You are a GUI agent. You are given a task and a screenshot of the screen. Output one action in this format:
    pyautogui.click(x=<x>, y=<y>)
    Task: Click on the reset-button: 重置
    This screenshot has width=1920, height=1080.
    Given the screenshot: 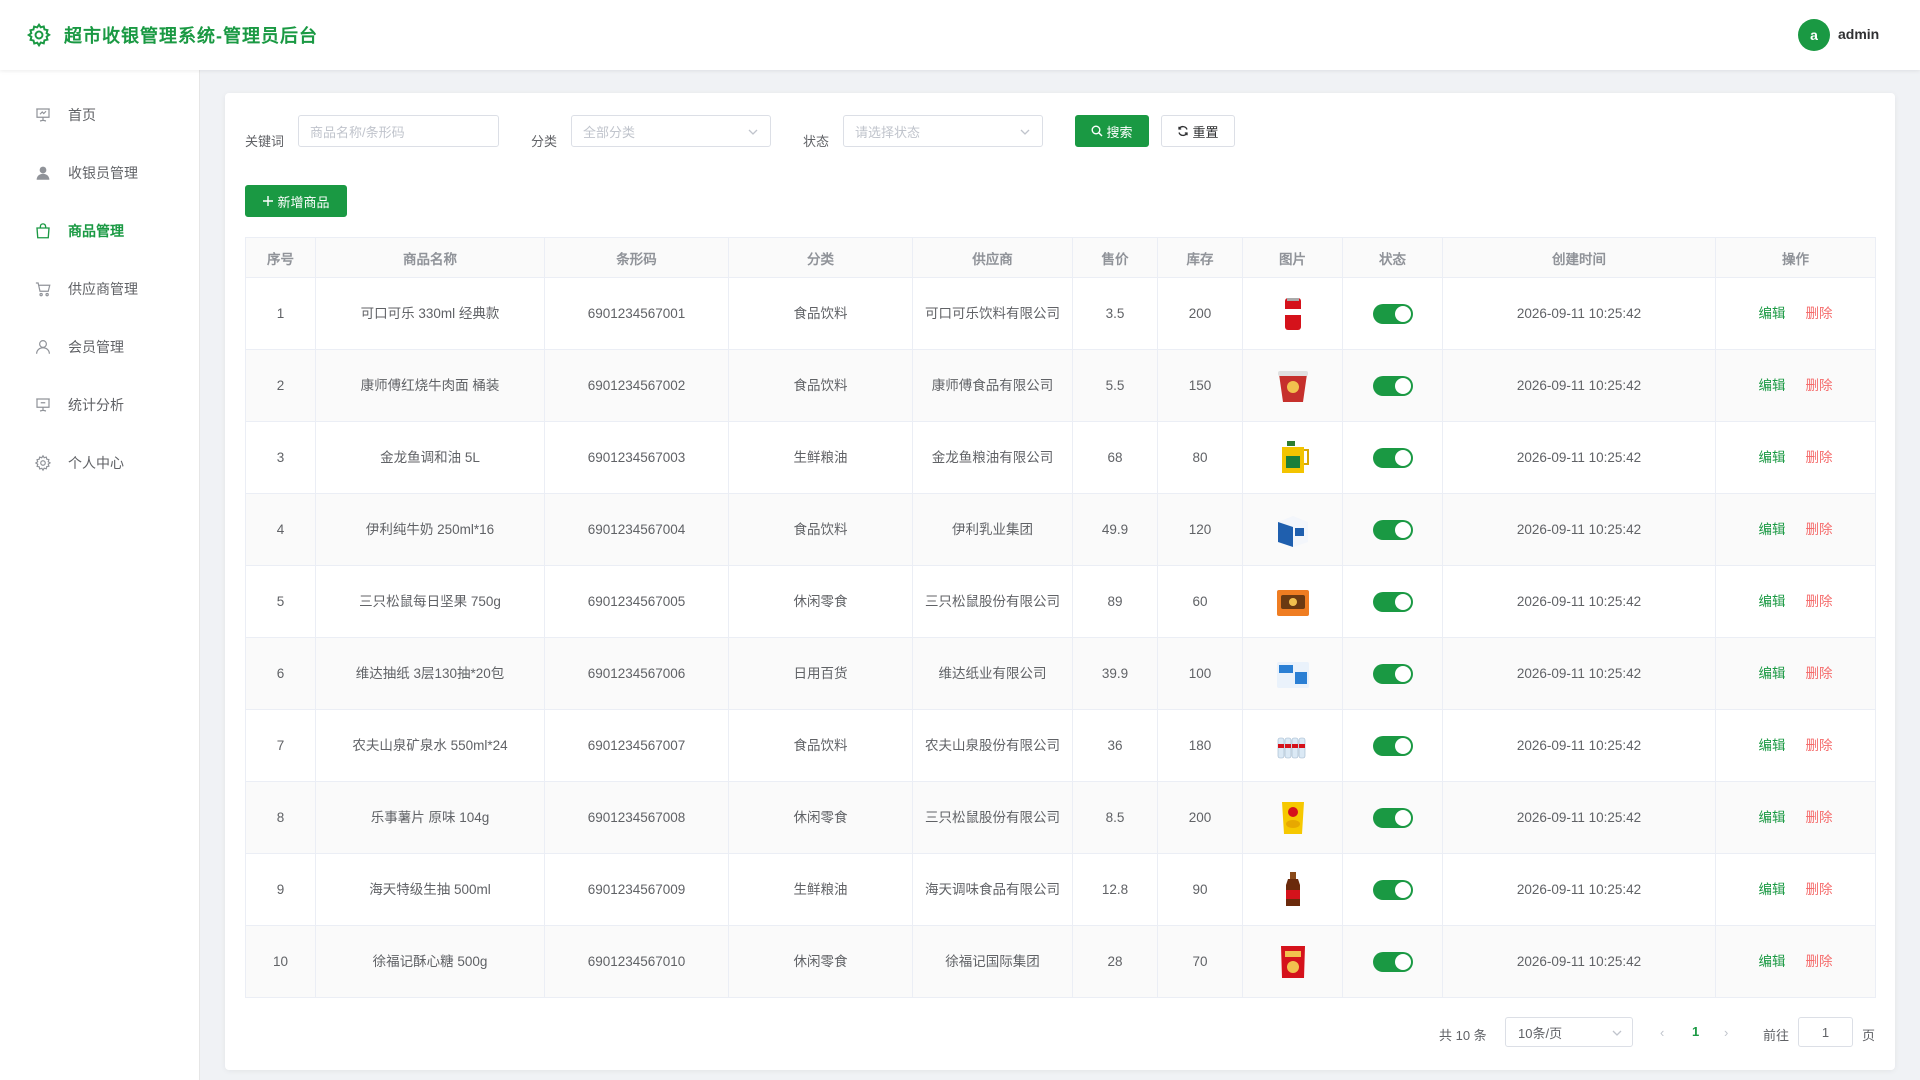 What is the action you would take?
    pyautogui.click(x=1198, y=131)
    